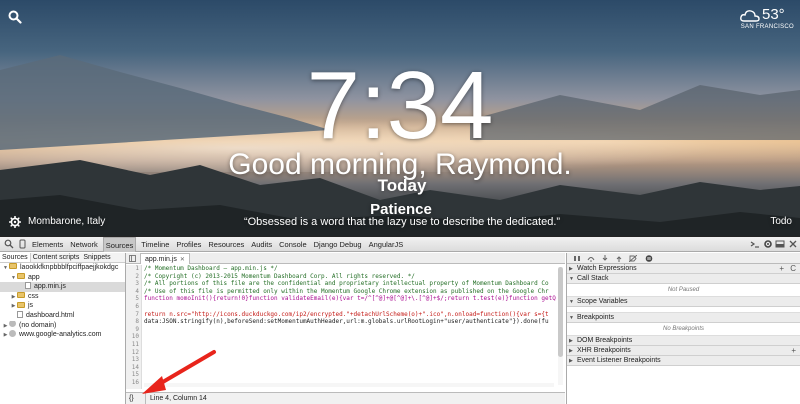 Image resolution: width=800 pixels, height=404 pixels. I want to click on line-number: 13, so click(132, 360).